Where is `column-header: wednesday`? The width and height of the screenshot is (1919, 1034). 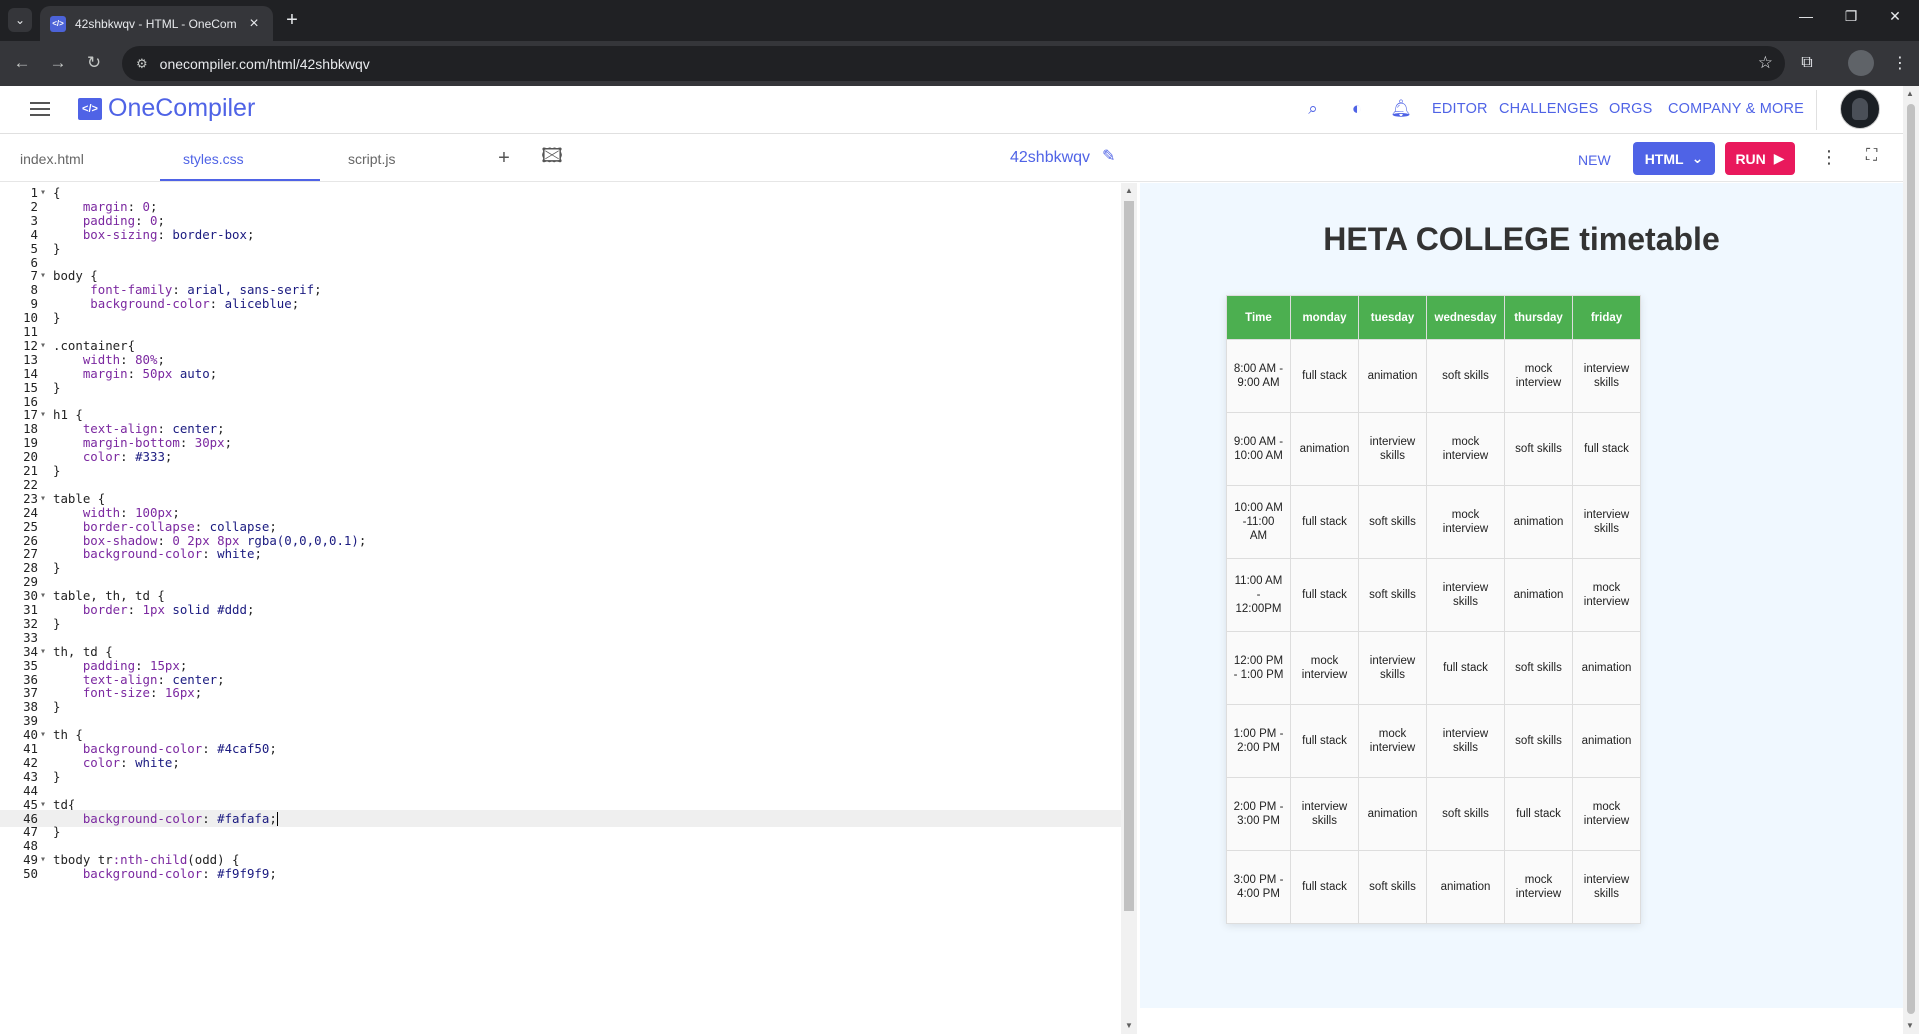
column-header: wednesday is located at coordinates (1465, 317).